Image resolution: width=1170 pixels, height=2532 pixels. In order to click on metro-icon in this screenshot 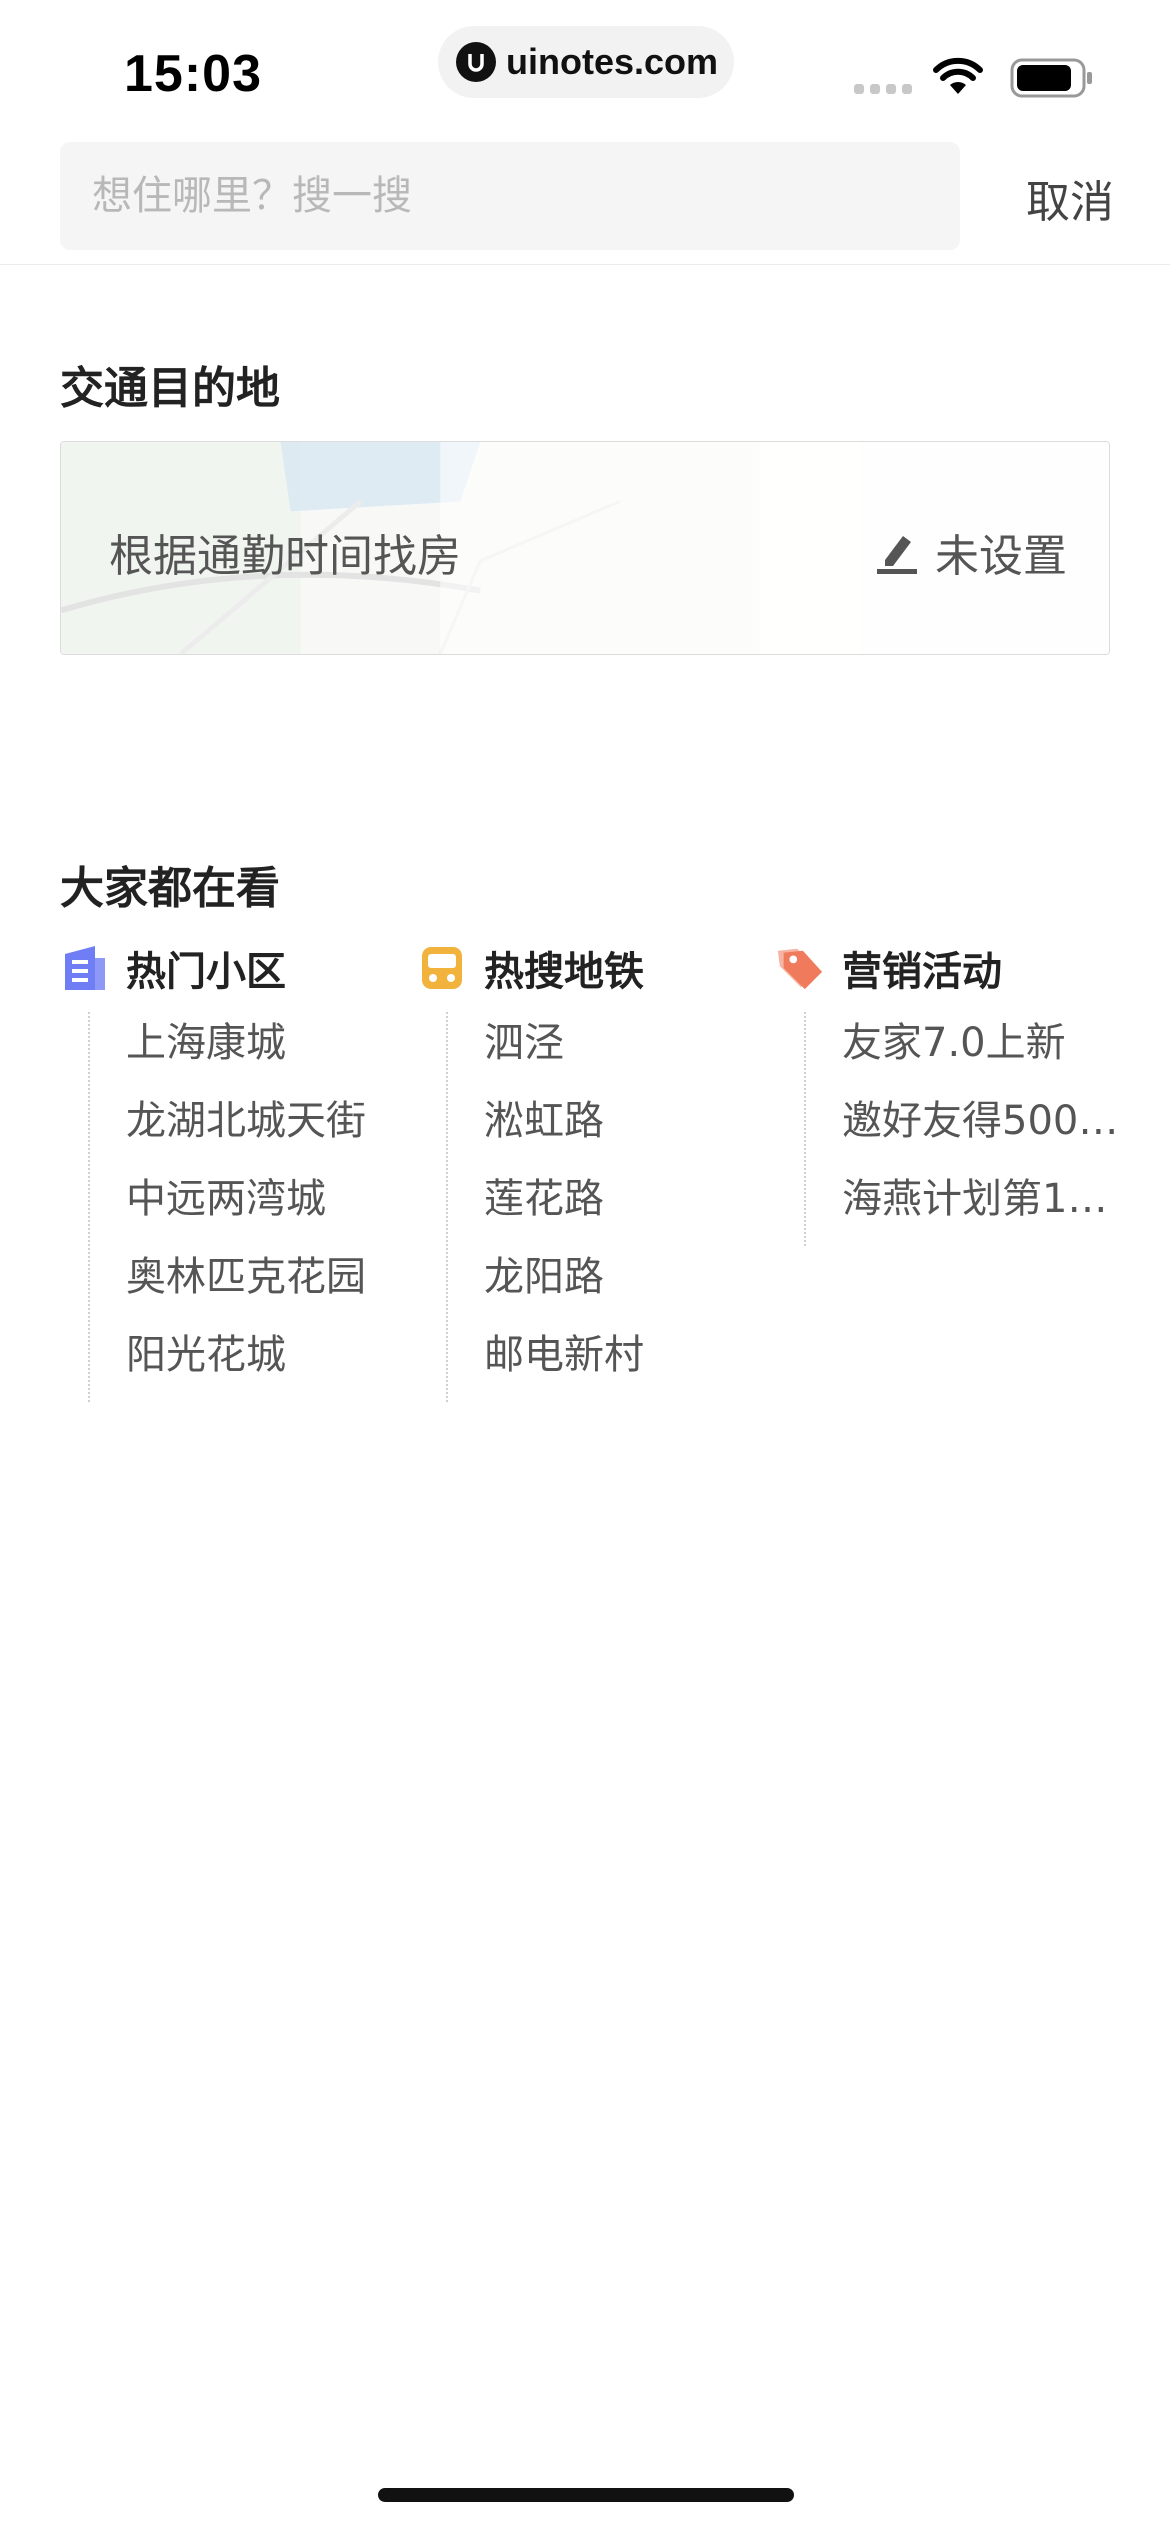, I will do `click(442, 968)`.